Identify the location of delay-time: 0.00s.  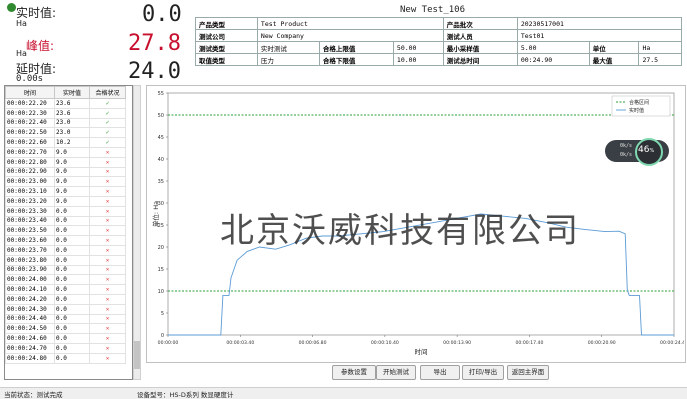
(30, 79).